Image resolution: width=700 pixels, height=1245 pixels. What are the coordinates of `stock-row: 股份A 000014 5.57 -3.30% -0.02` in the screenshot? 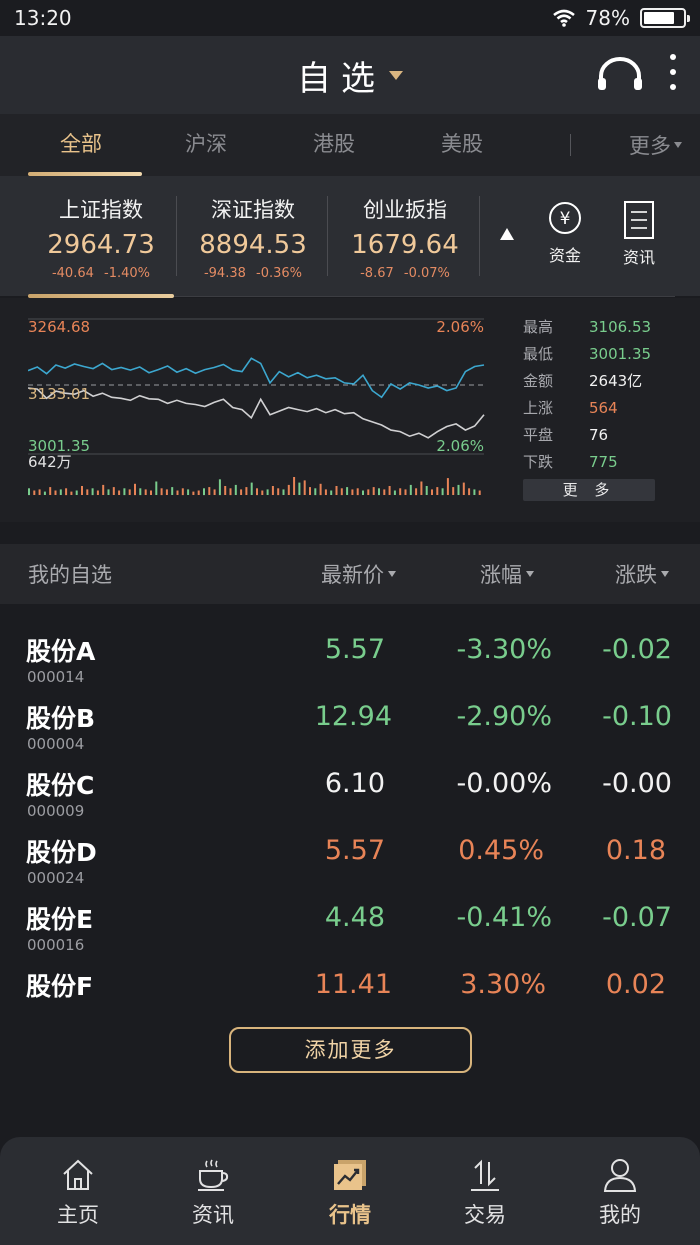 It's located at (350, 652).